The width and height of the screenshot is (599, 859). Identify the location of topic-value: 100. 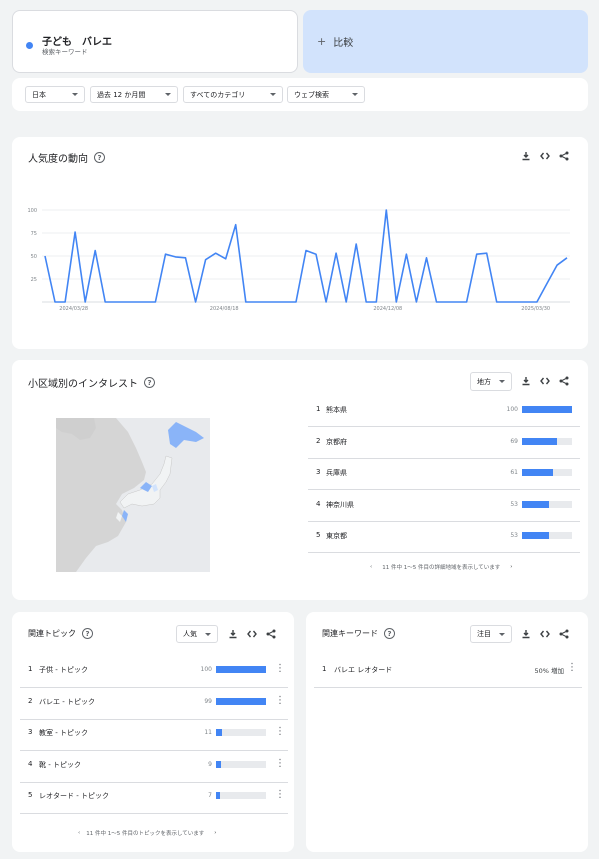
(206, 669).